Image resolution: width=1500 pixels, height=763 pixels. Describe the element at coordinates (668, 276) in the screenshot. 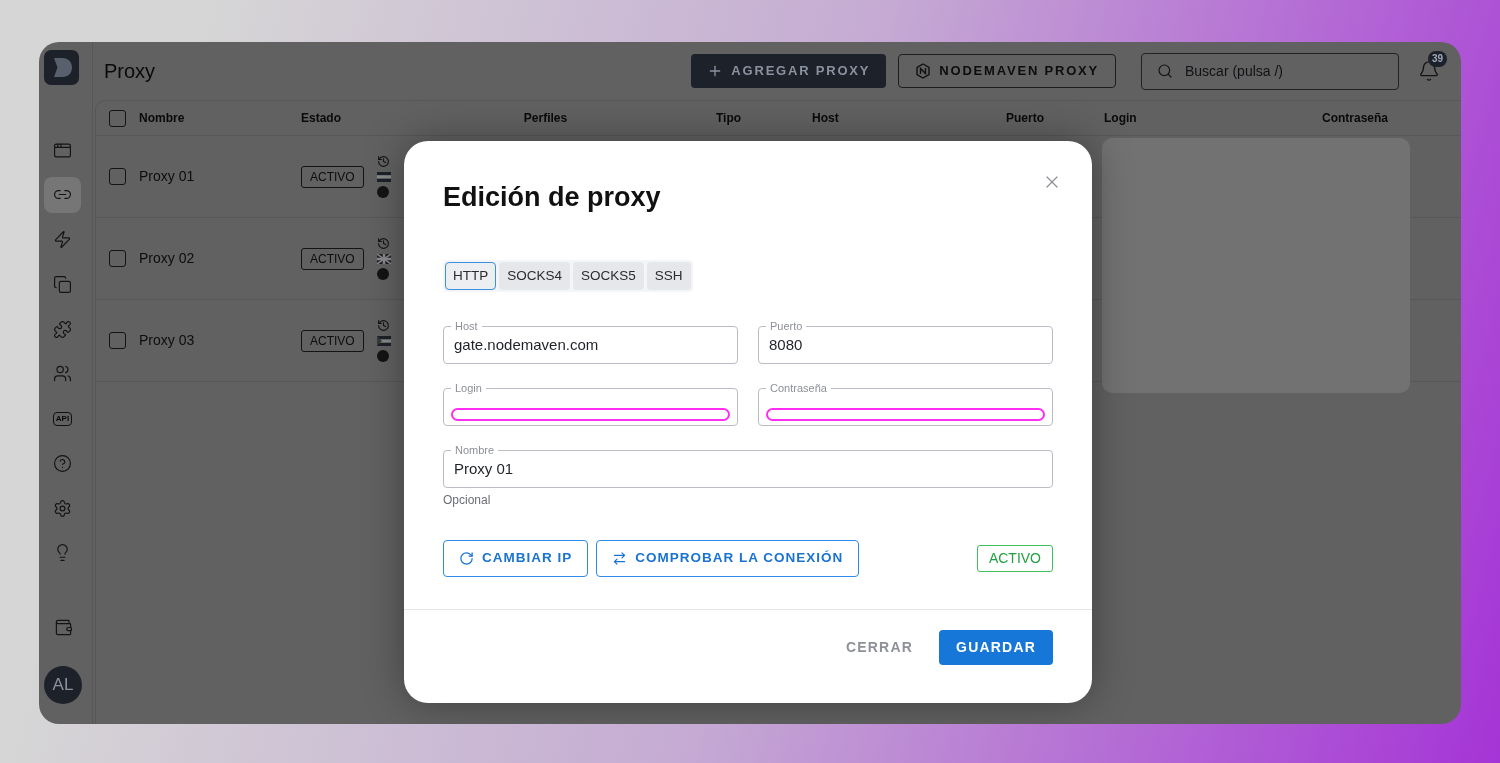

I see `protocol-tab: SSH` at that location.